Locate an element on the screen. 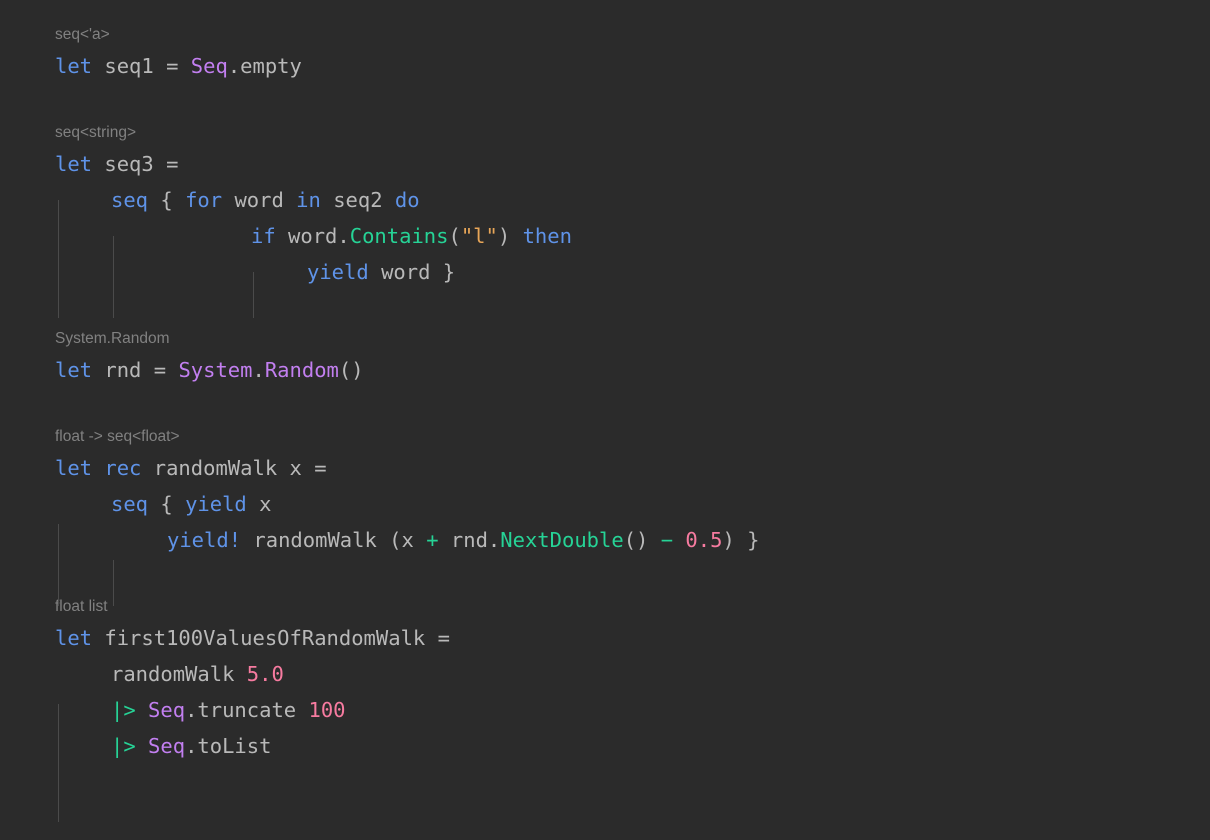  token-type: Random is located at coordinates (301, 370).